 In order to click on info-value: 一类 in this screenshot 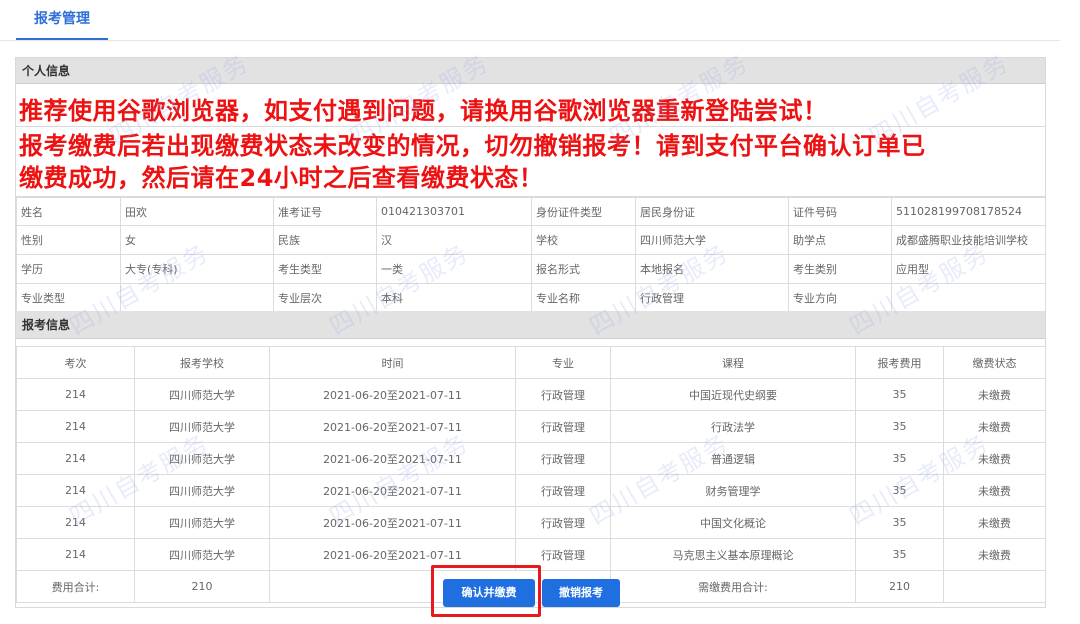, I will do `click(454, 269)`.